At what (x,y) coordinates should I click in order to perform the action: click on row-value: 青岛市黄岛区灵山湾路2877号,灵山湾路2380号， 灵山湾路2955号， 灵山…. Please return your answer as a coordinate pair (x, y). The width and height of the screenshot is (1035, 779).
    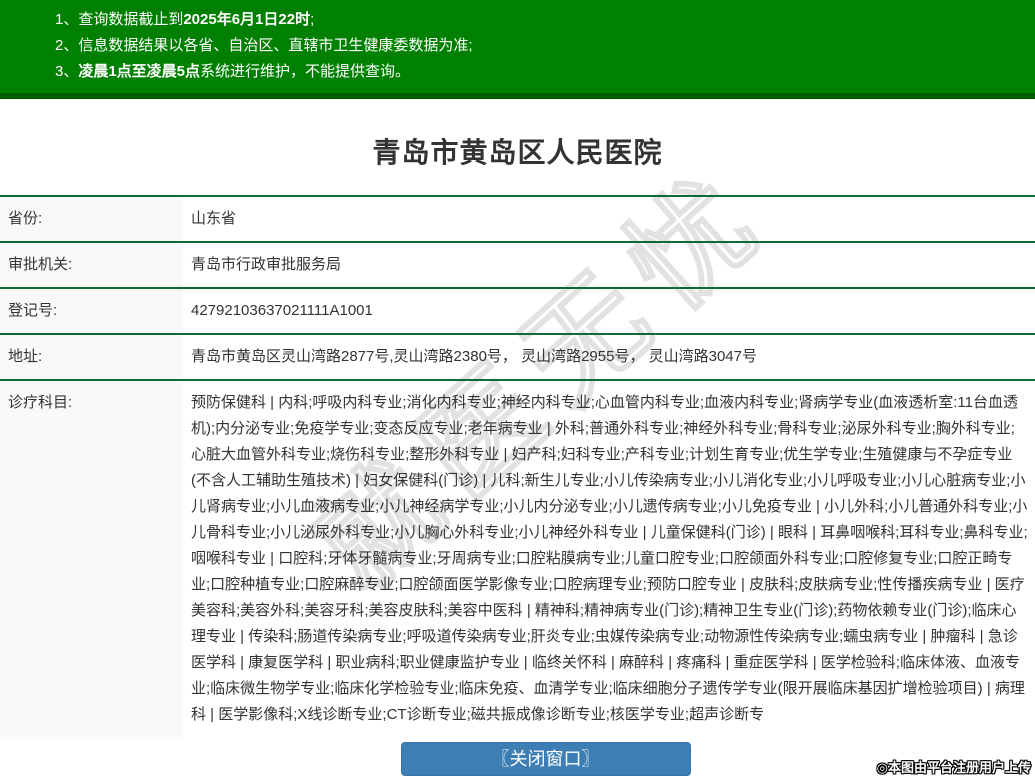
    Looking at the image, I should click on (474, 356).